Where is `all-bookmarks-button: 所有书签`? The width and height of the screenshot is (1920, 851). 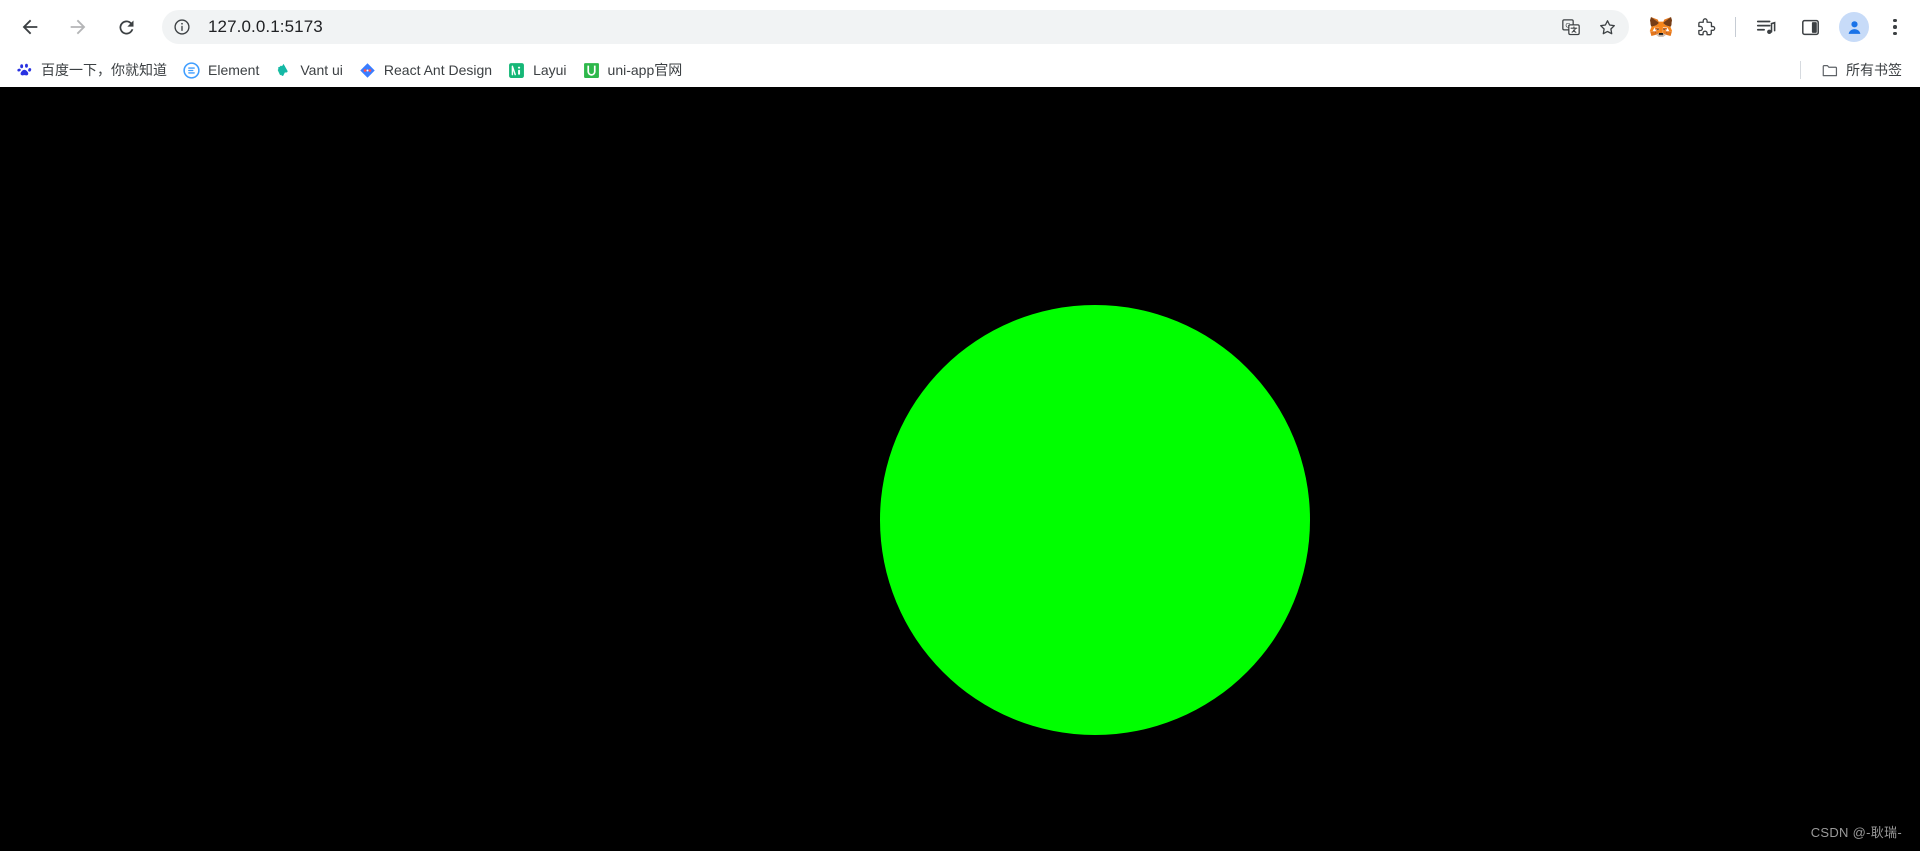 all-bookmarks-button: 所有书签 is located at coordinates (1861, 70).